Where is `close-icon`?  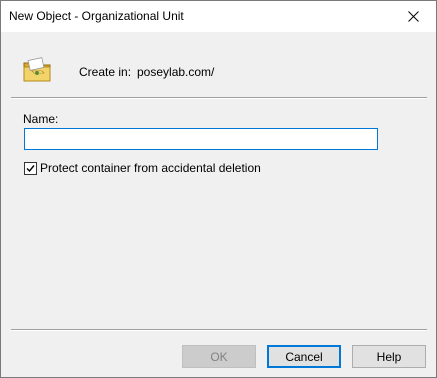
close-icon is located at coordinates (413, 16).